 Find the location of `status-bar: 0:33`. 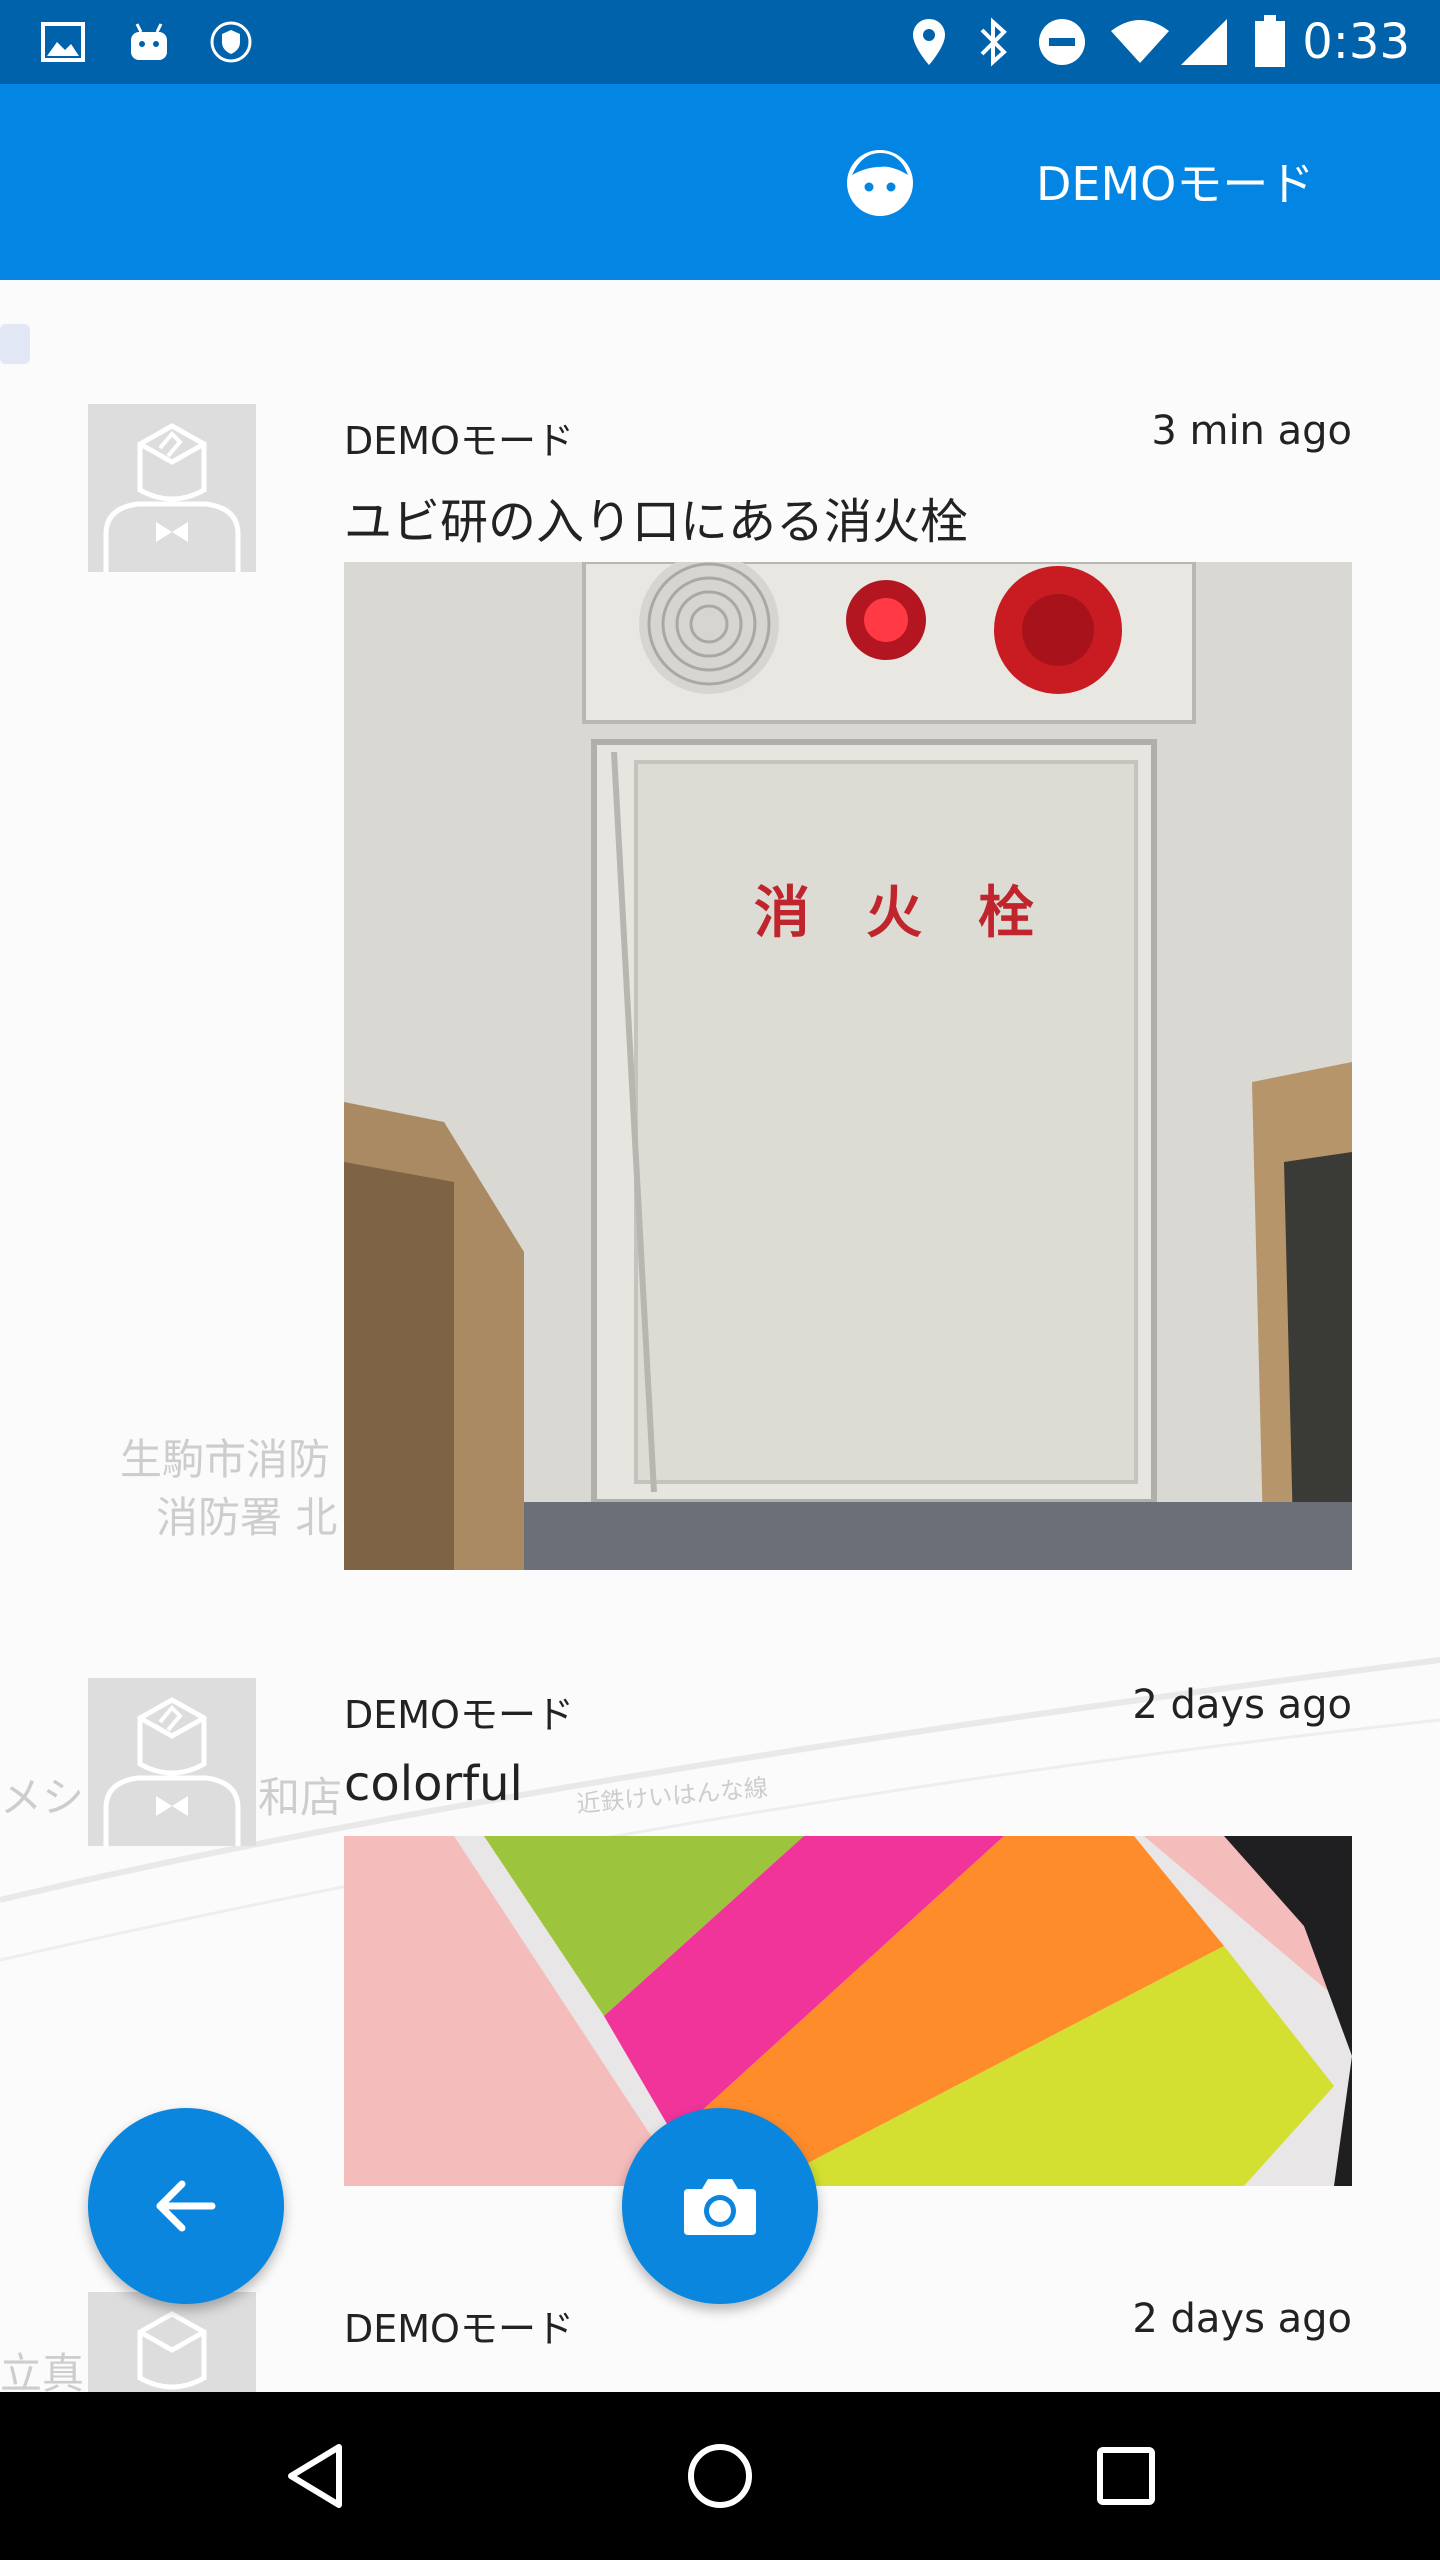

status-bar: 0:33 is located at coordinates (720, 42).